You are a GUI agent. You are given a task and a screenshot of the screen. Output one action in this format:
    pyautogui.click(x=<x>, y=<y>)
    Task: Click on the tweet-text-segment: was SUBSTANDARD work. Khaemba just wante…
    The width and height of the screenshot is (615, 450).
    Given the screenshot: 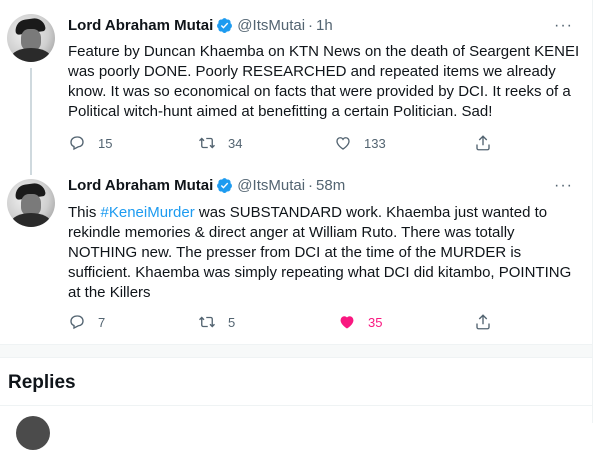 What is the action you would take?
    pyautogui.click(x=371, y=212)
    